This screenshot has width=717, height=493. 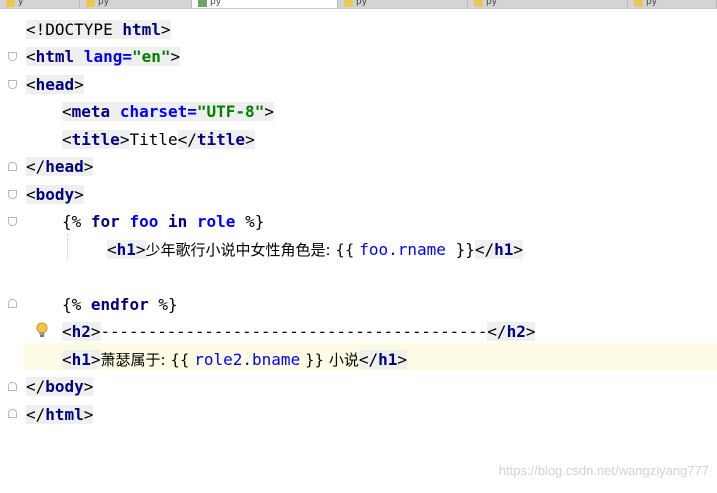 What do you see at coordinates (96, 139) in the screenshot?
I see `title-open-tag: <title>` at bounding box center [96, 139].